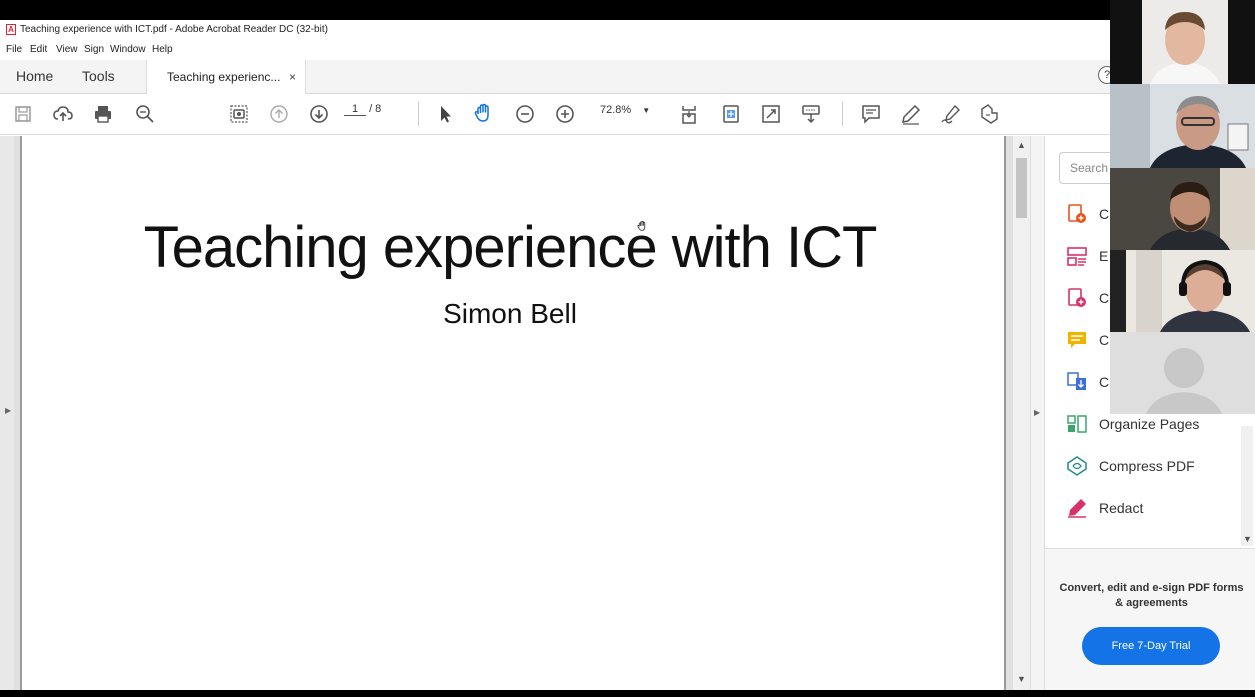  I want to click on zoom-search-icon, so click(145, 114).